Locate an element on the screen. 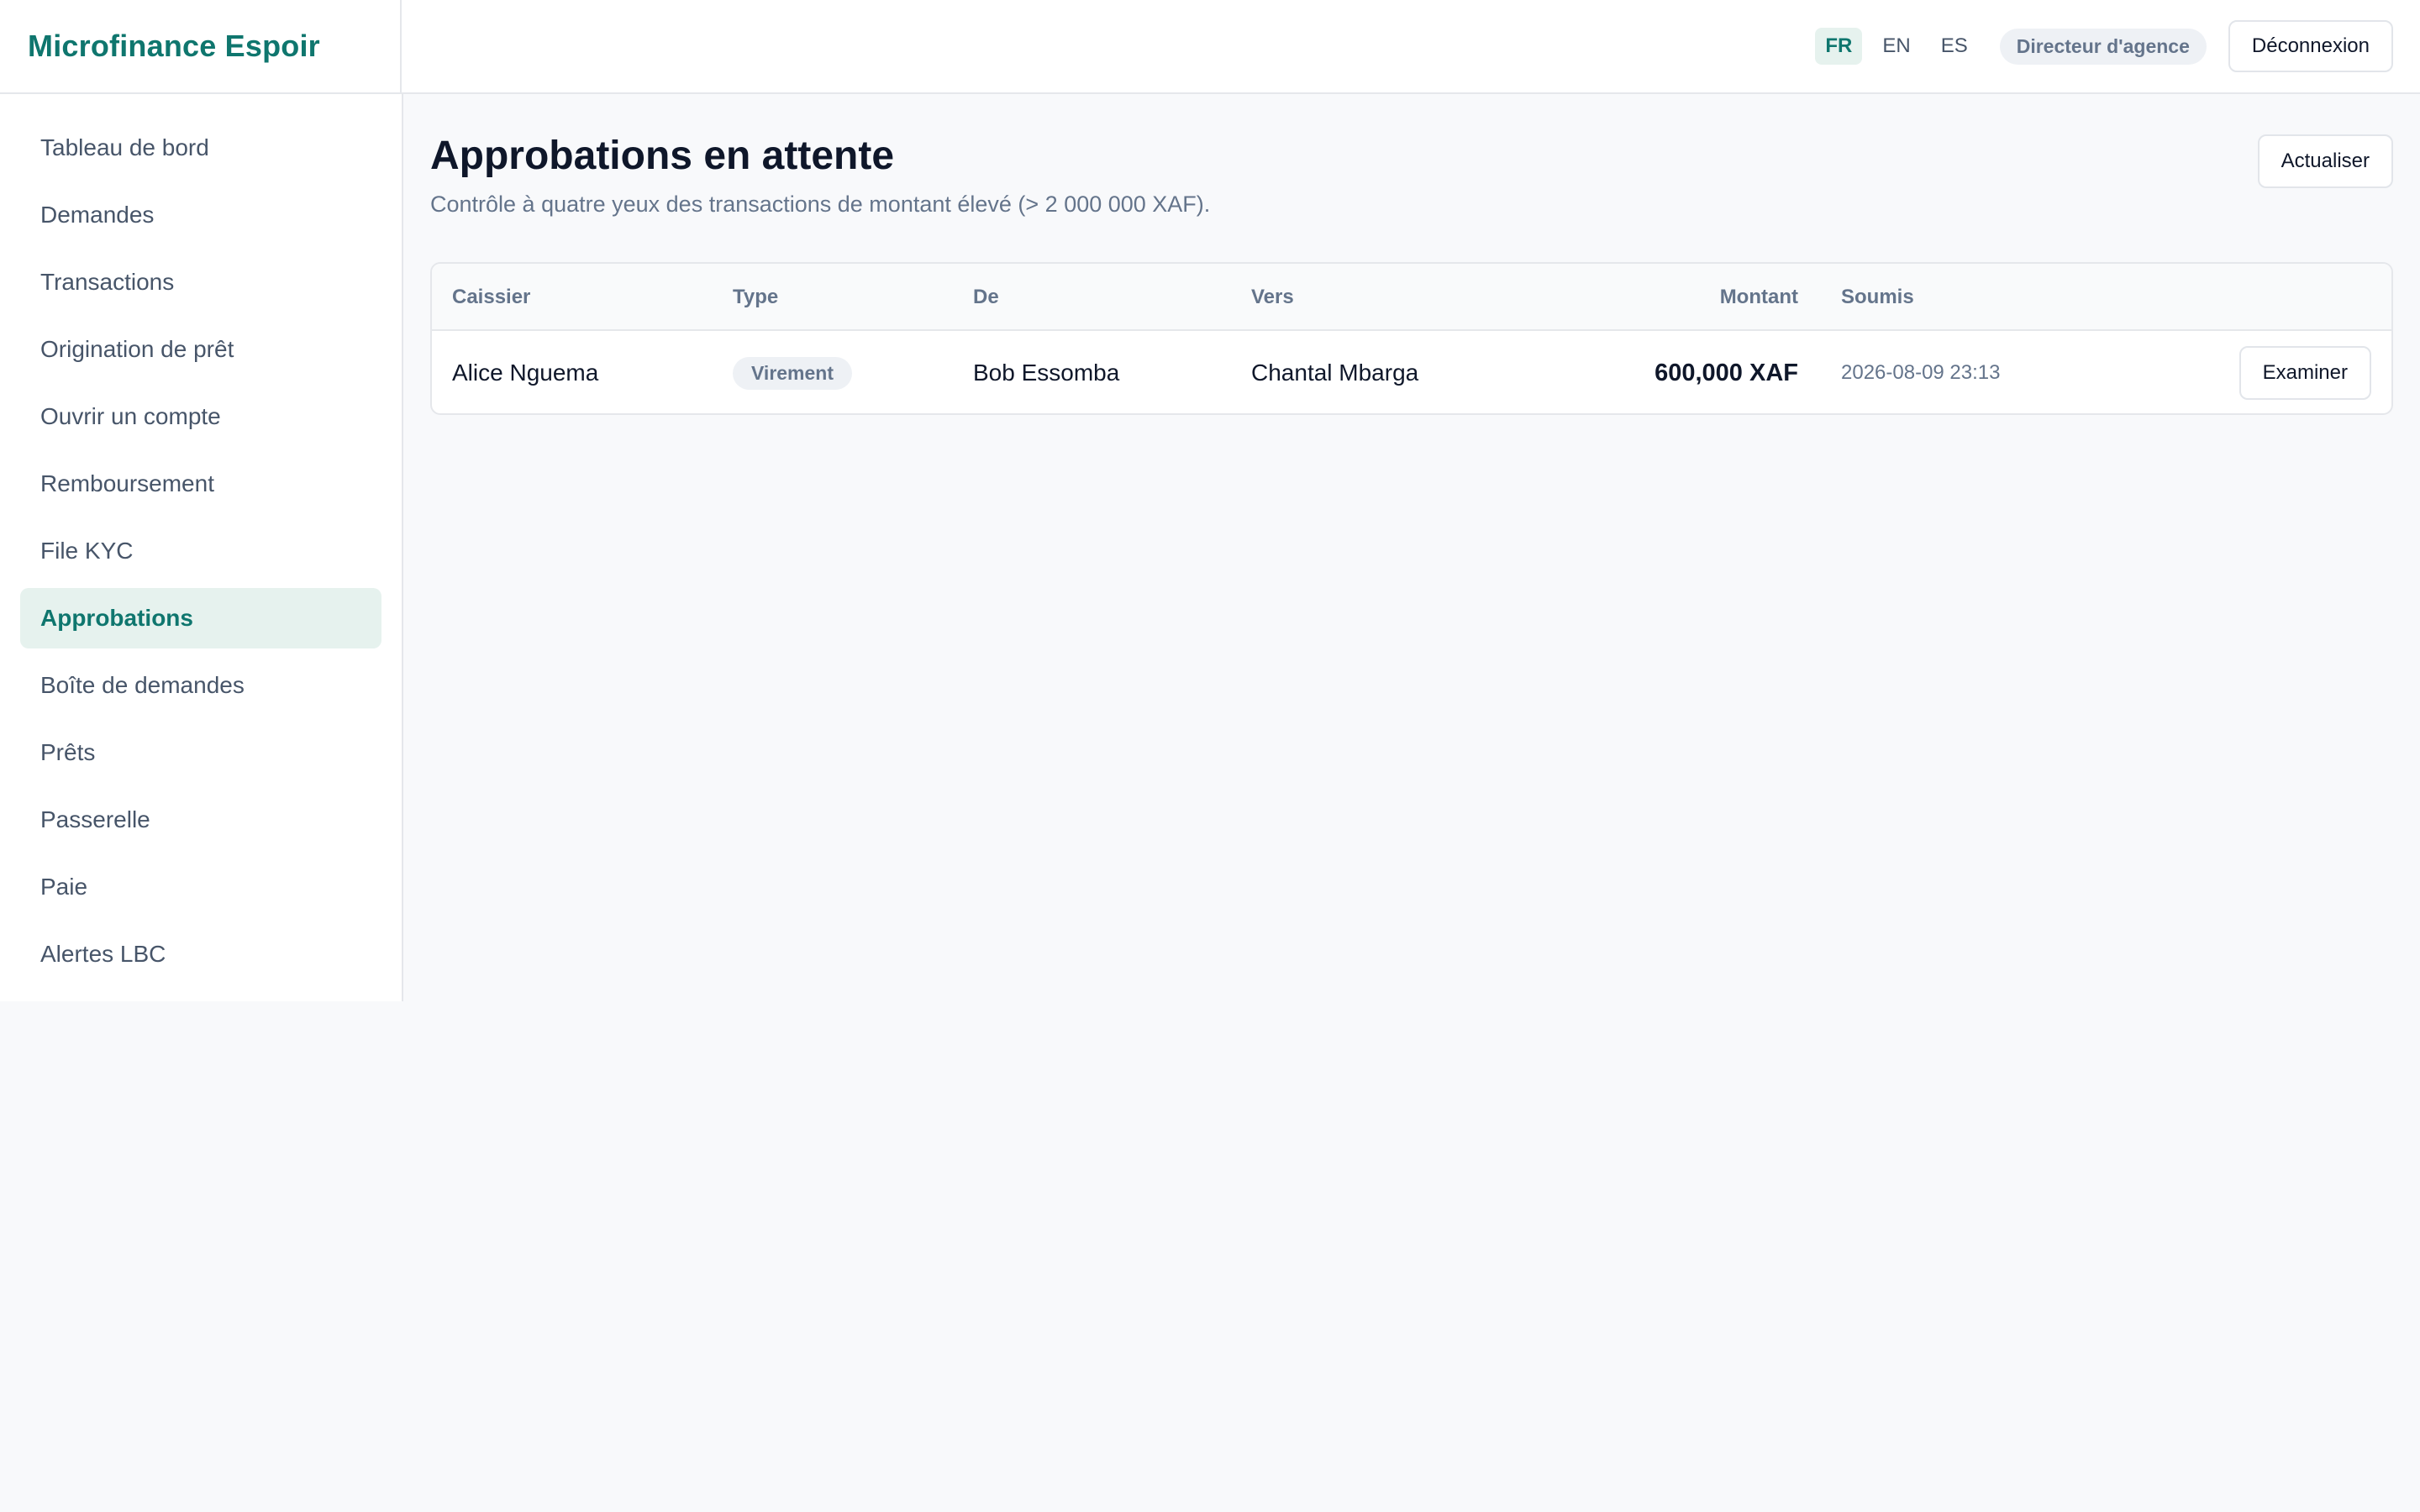 Image resolution: width=2420 pixels, height=1512 pixels. sidebar-item-request-inbox: Boîte de demandes is located at coordinates (200, 685).